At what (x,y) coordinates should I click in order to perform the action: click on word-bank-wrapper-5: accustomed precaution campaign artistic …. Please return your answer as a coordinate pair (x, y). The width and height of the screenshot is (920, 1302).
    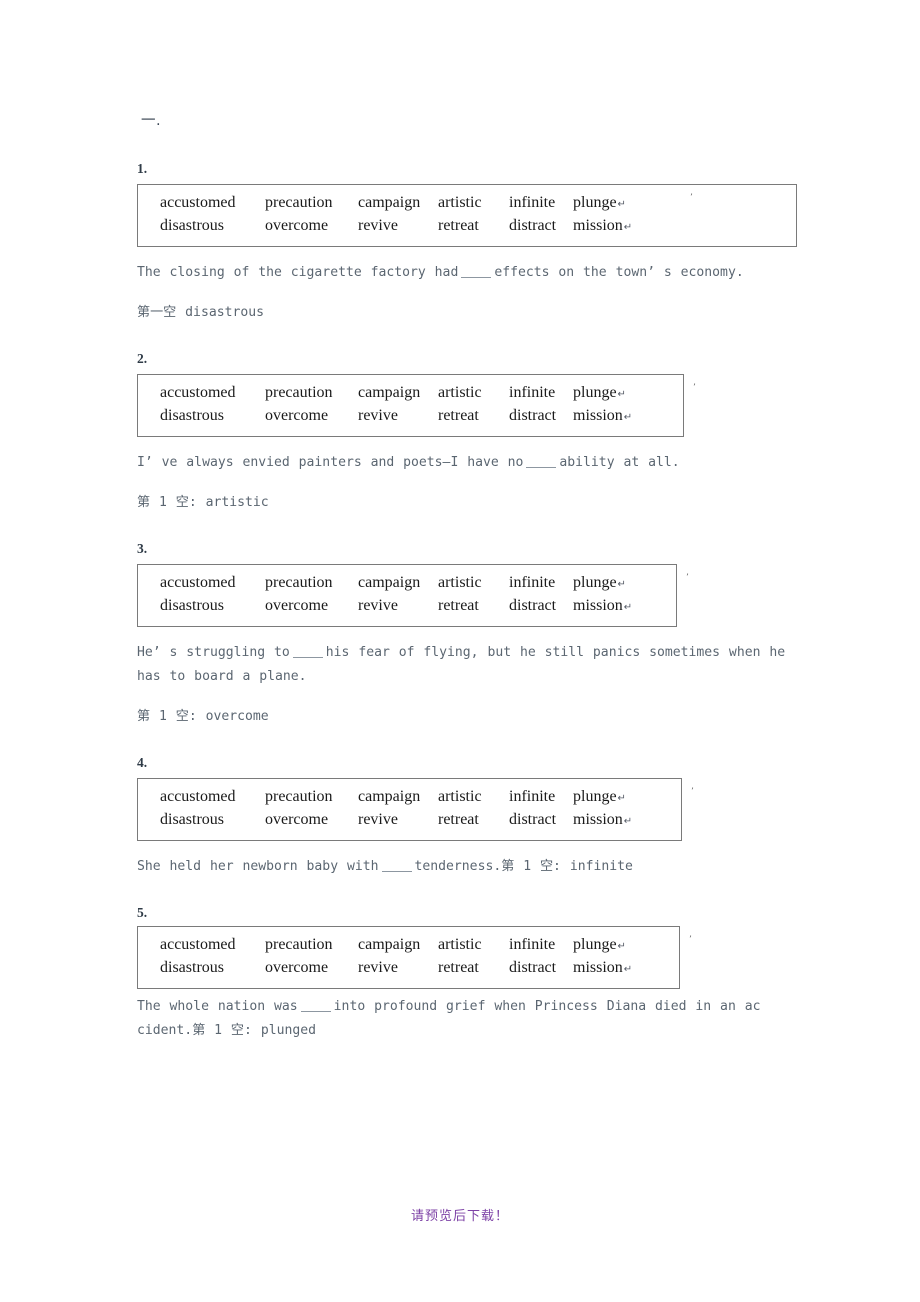
    Looking at the image, I should click on (467, 957).